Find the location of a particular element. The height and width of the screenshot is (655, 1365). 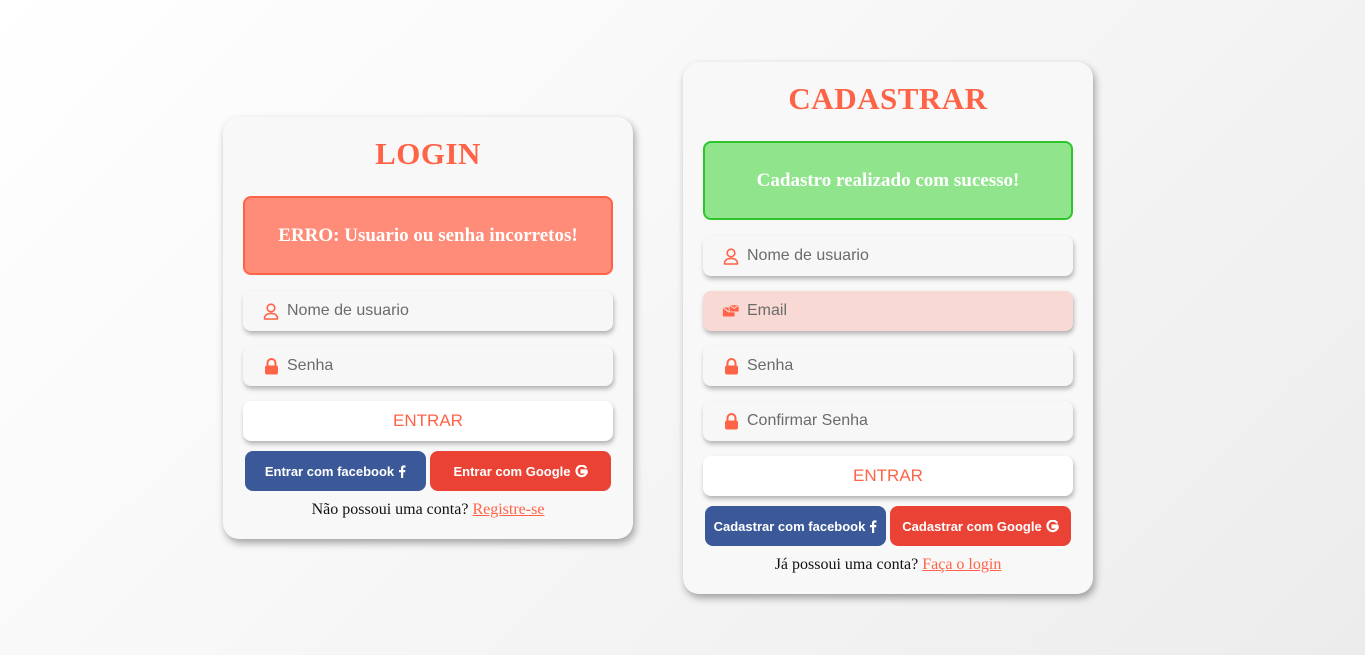

login-username-input is located at coordinates (437, 311).